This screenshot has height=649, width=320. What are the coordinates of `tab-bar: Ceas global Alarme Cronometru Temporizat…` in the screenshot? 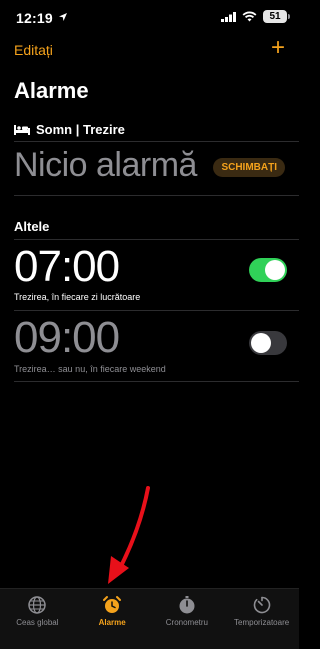 It's located at (149, 618).